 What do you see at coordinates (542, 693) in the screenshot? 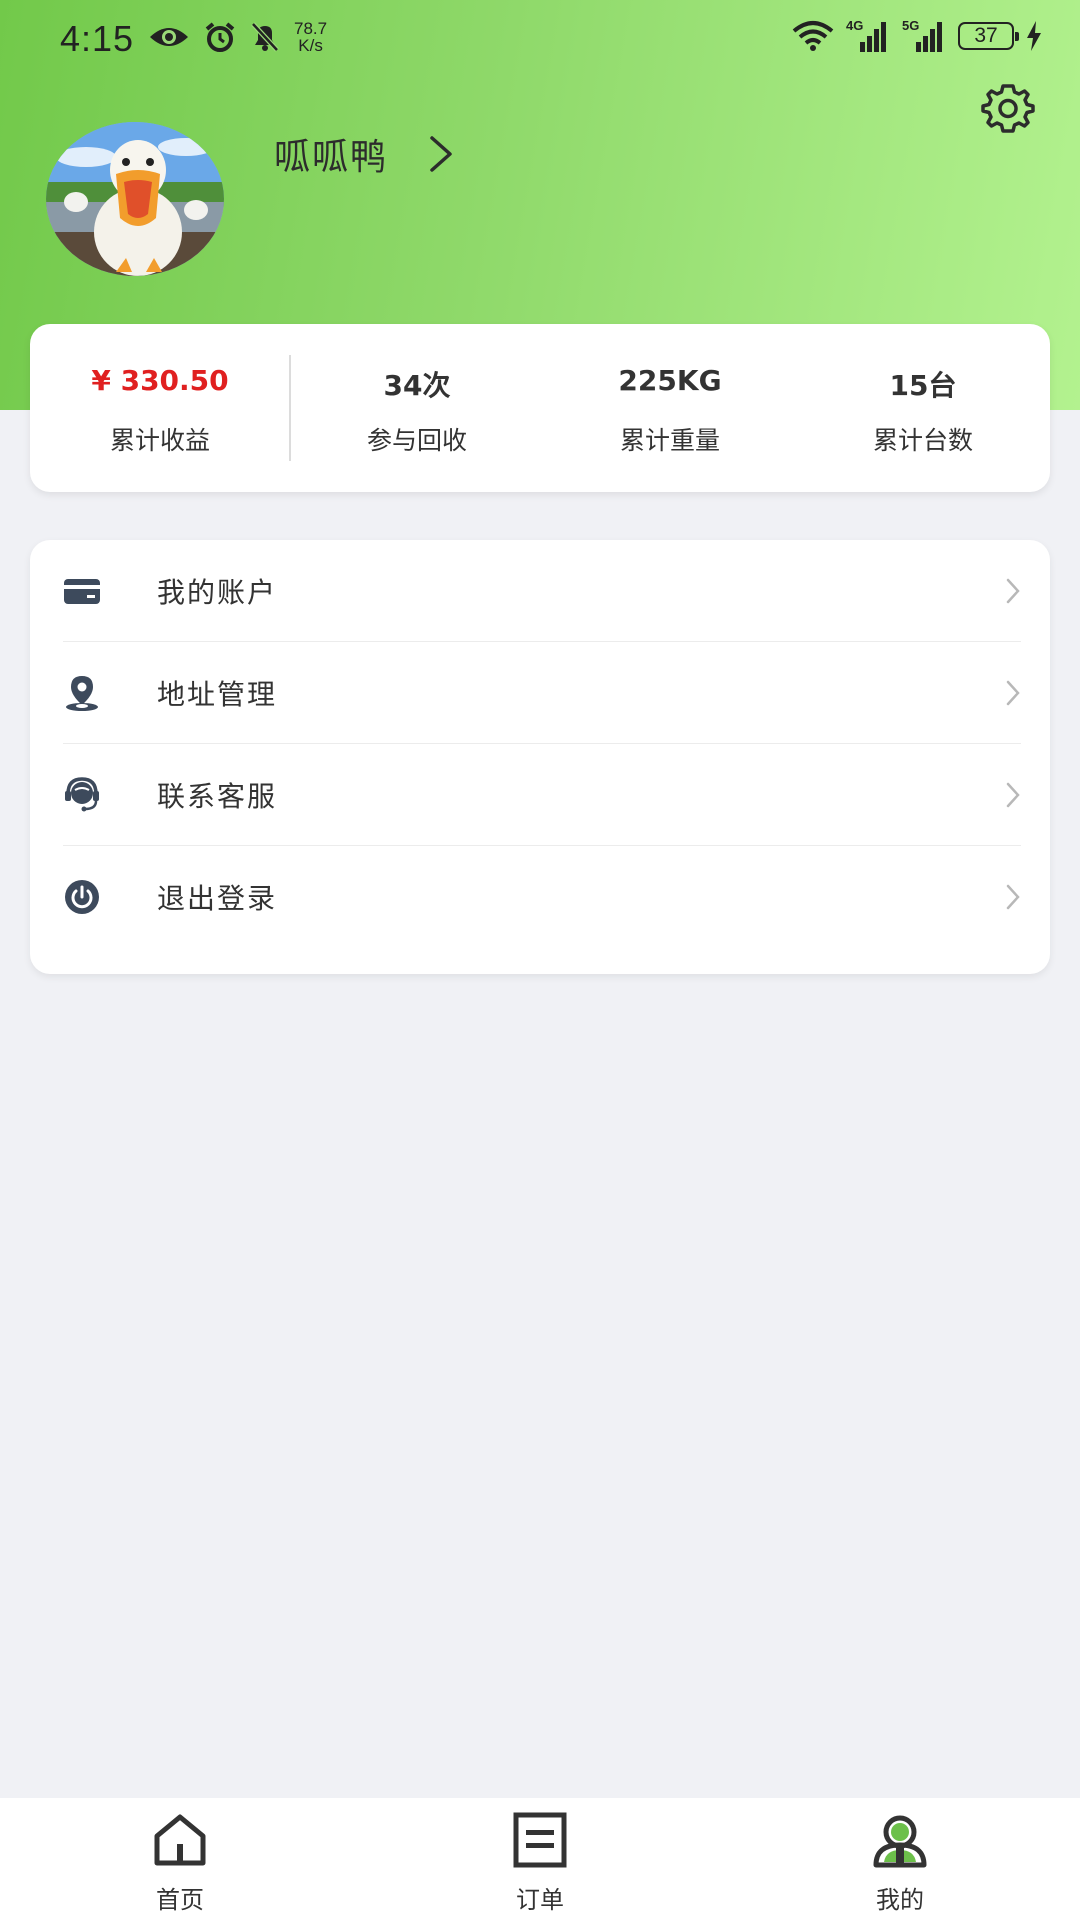
I see `menu-item-address: 地址管理` at bounding box center [542, 693].